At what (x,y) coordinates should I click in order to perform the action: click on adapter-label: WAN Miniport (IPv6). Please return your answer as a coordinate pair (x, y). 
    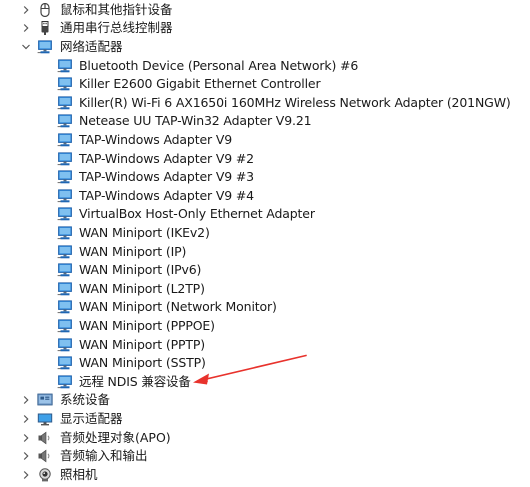
    Looking at the image, I should click on (140, 270).